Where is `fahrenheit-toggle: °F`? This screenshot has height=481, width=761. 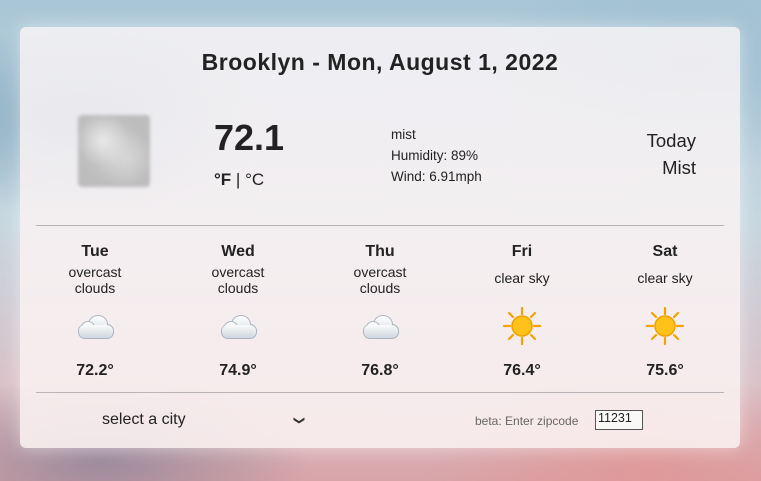 fahrenheit-toggle: °F is located at coordinates (222, 179).